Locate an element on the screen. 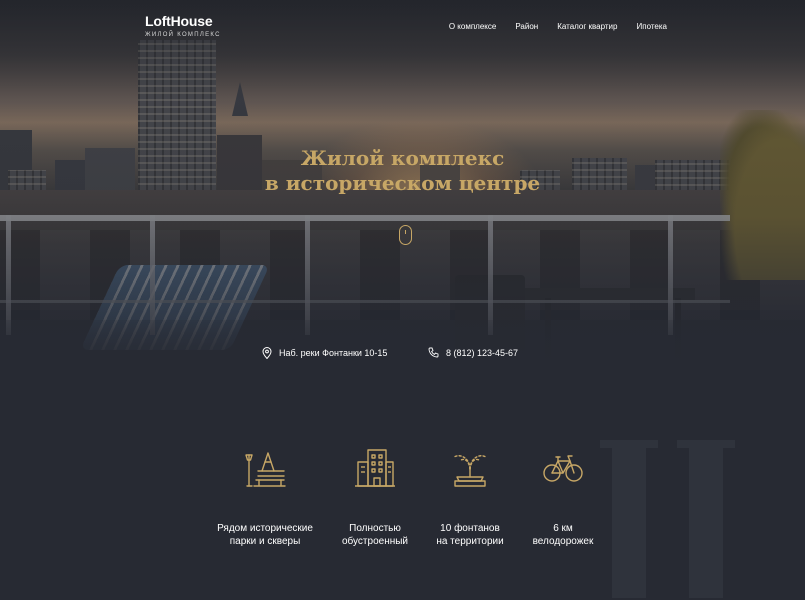  buildings-icon is located at coordinates (375, 468).